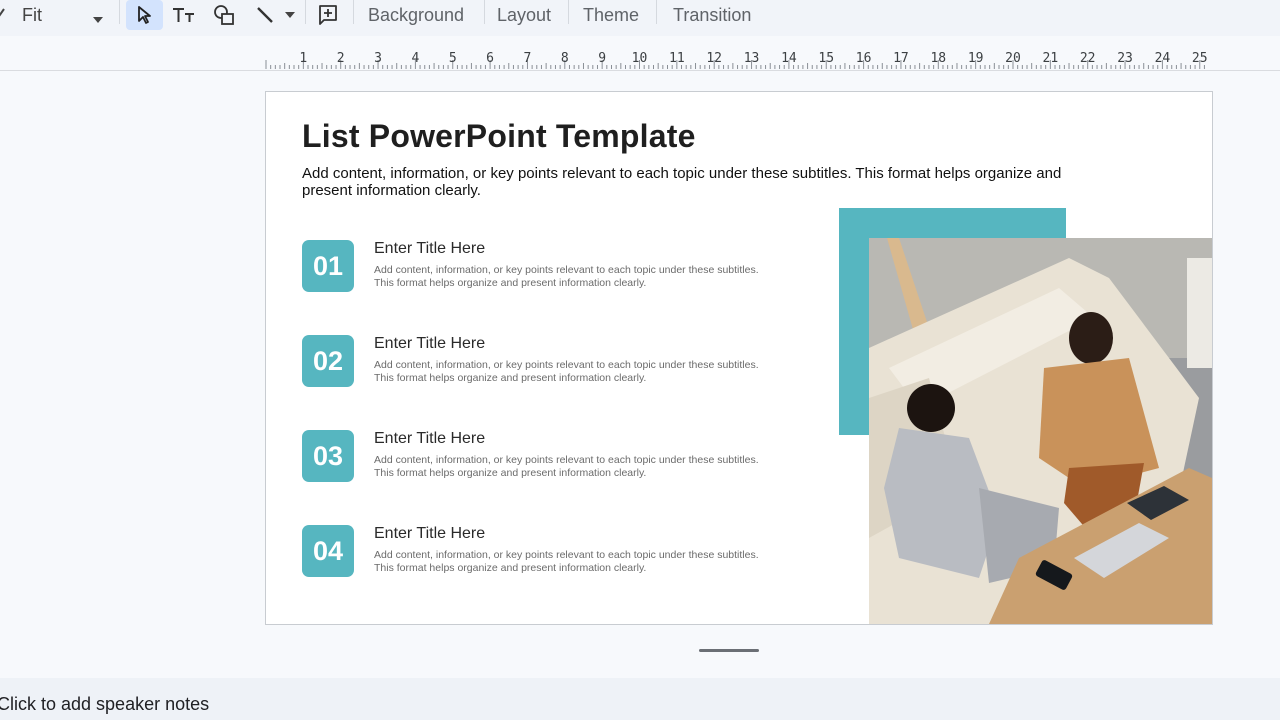 The height and width of the screenshot is (720, 1280). What do you see at coordinates (3, 15) in the screenshot?
I see `undo-arrow-icon` at bounding box center [3, 15].